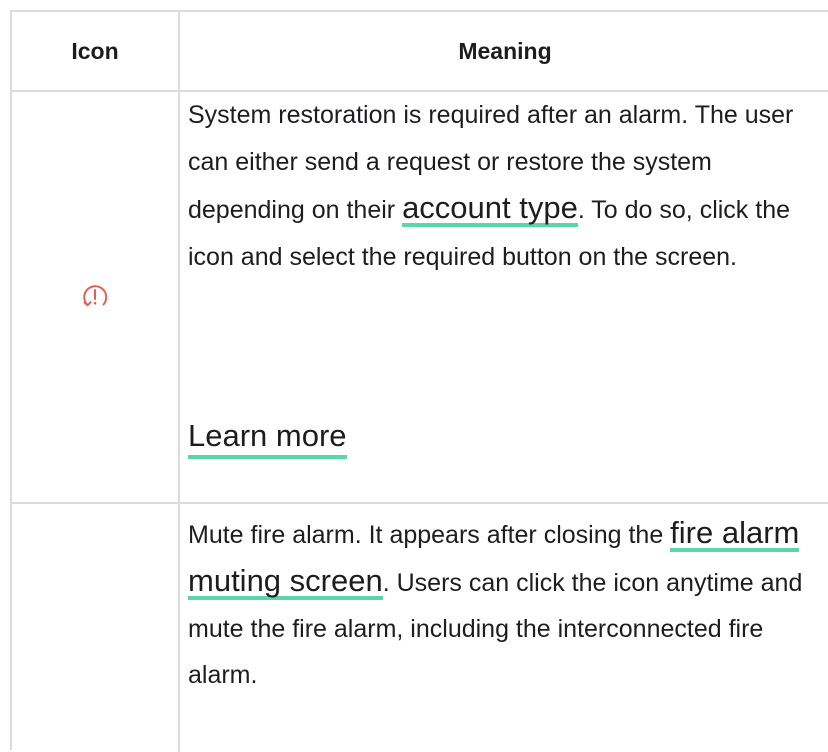 The image size is (828, 752). Describe the element at coordinates (505, 50) in the screenshot. I see `column-header-meaning: Meaning` at that location.